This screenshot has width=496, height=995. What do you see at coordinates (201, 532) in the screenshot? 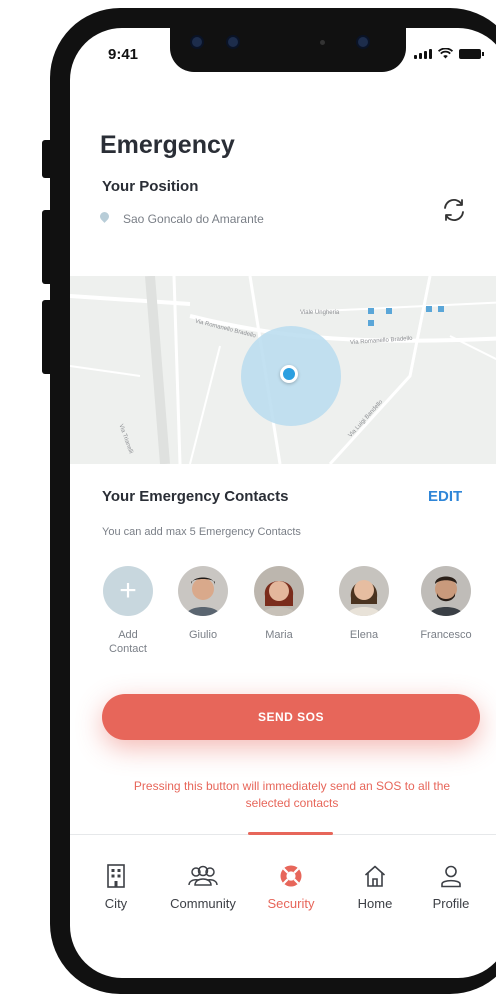
I see `contacts-hint: You can add max 5 Emergency Contacts` at bounding box center [201, 532].